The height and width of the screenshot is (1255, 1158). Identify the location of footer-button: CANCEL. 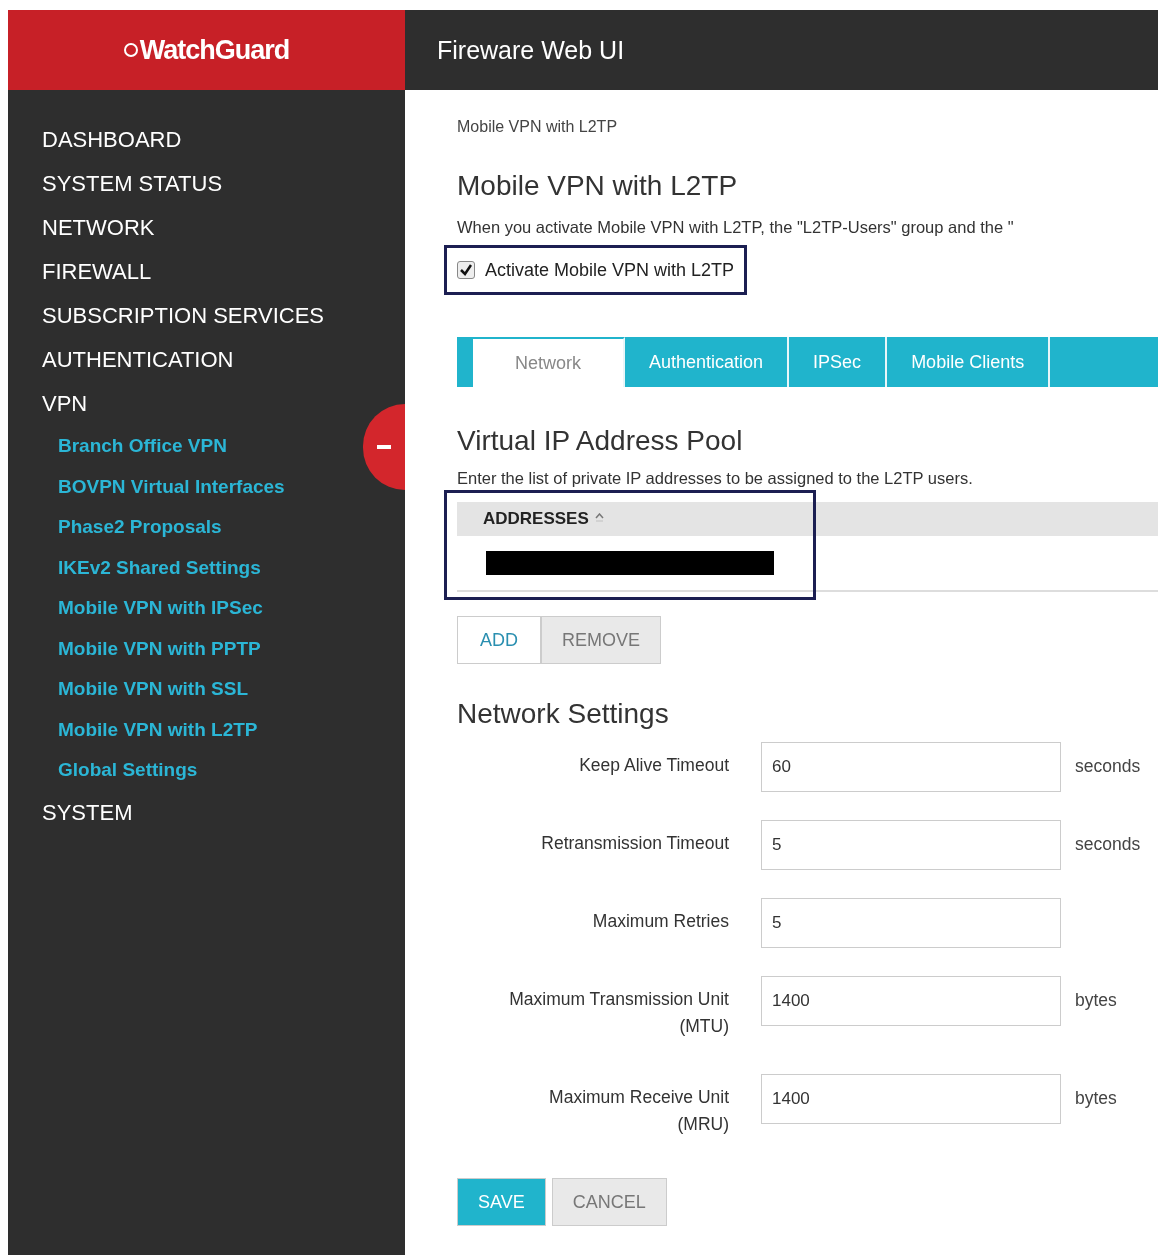
(609, 1202).